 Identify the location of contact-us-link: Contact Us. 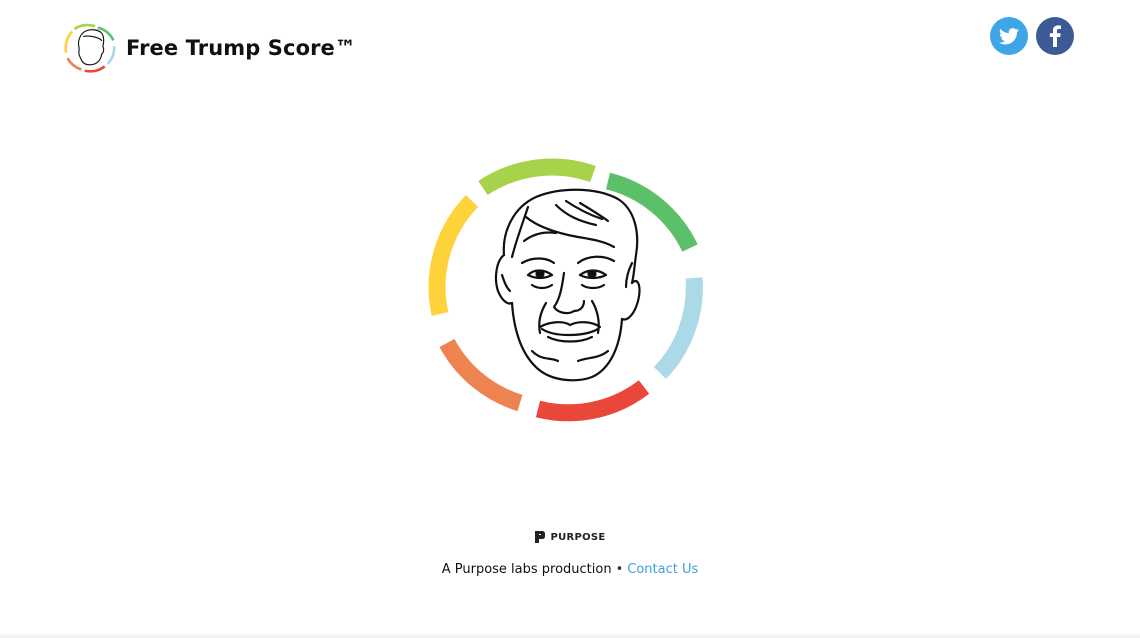
(662, 569).